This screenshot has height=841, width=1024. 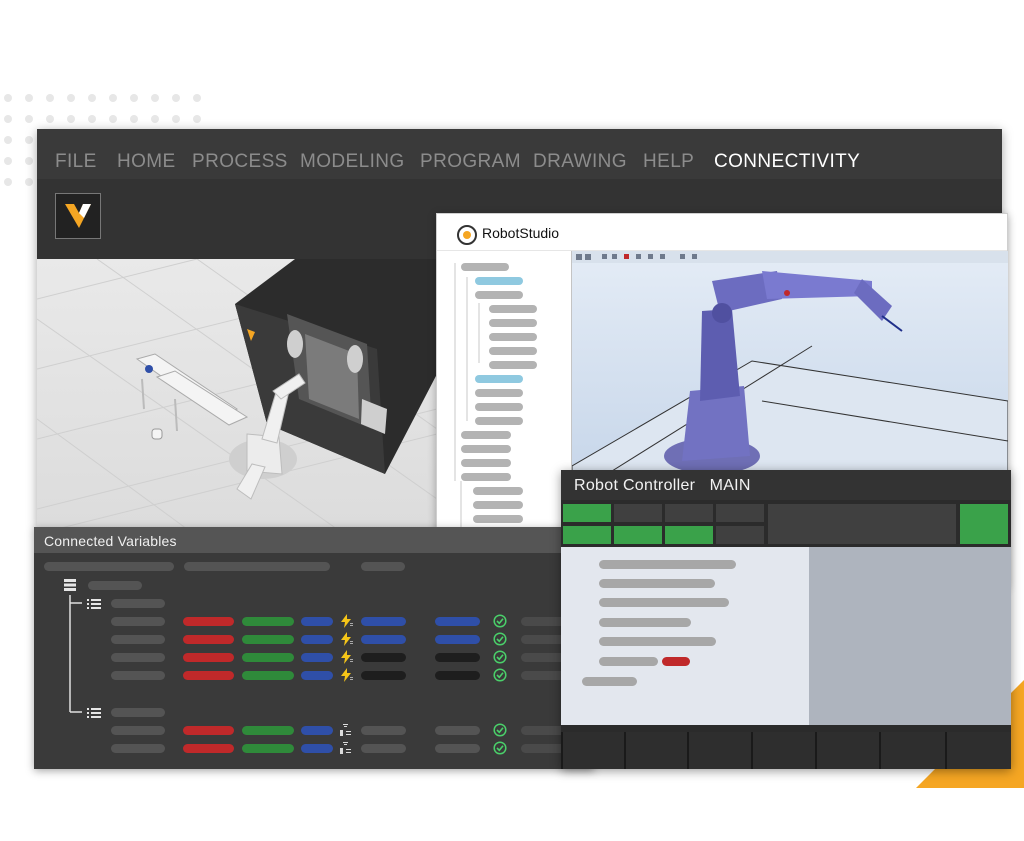 I want to click on group-label, so click(x=138, y=603).